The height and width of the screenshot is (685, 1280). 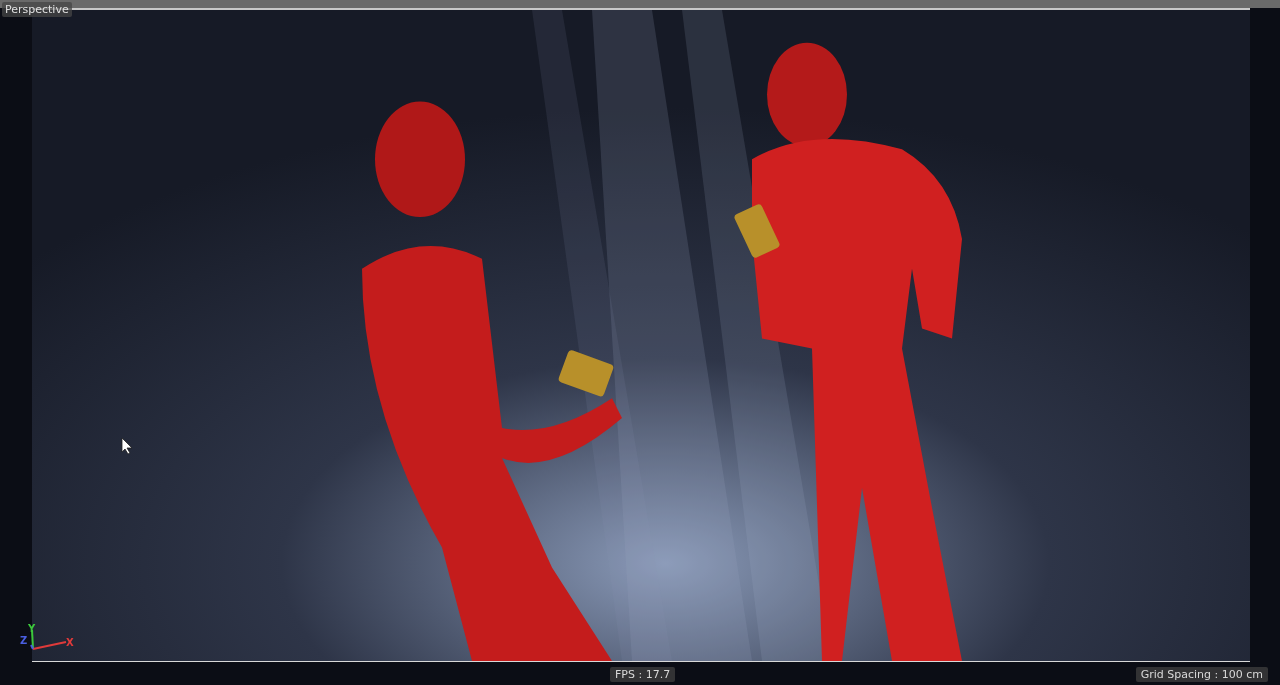 What do you see at coordinates (1201, 674) in the screenshot?
I see `grid-spacing-label: Grid Spacing : 100 cm` at bounding box center [1201, 674].